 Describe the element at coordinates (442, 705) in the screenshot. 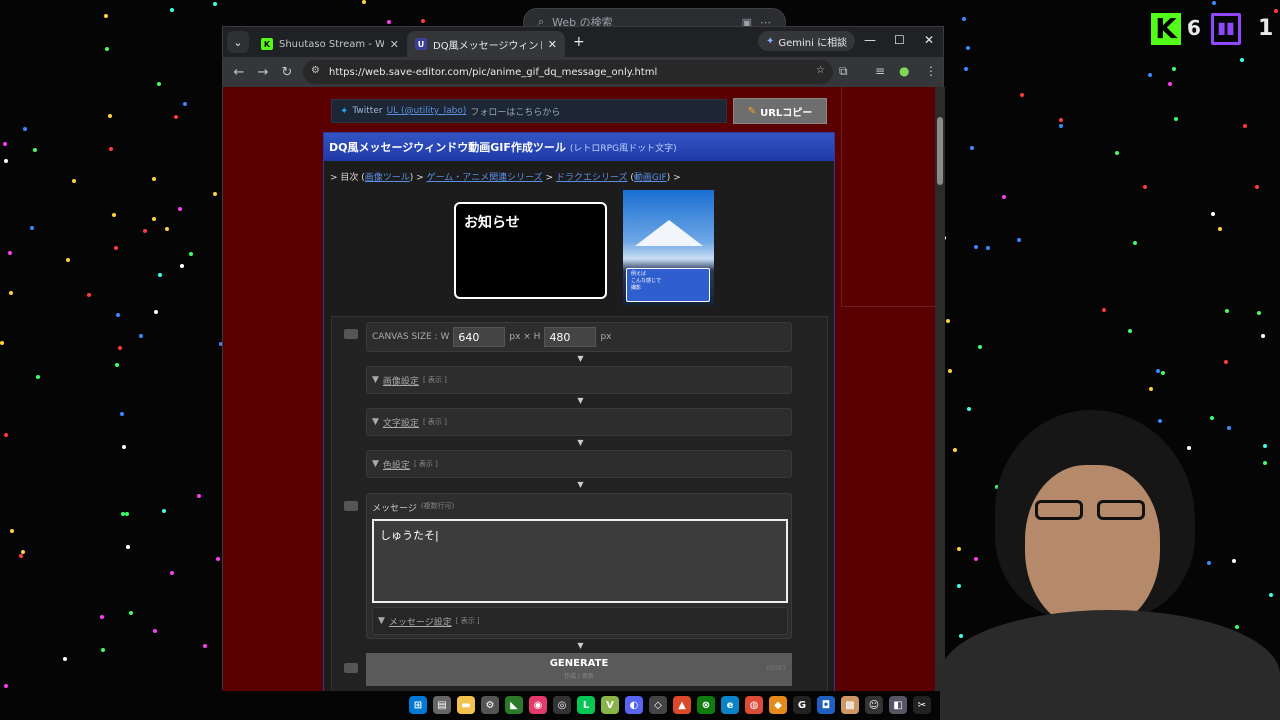

I see `task-view-icon: ▤` at that location.